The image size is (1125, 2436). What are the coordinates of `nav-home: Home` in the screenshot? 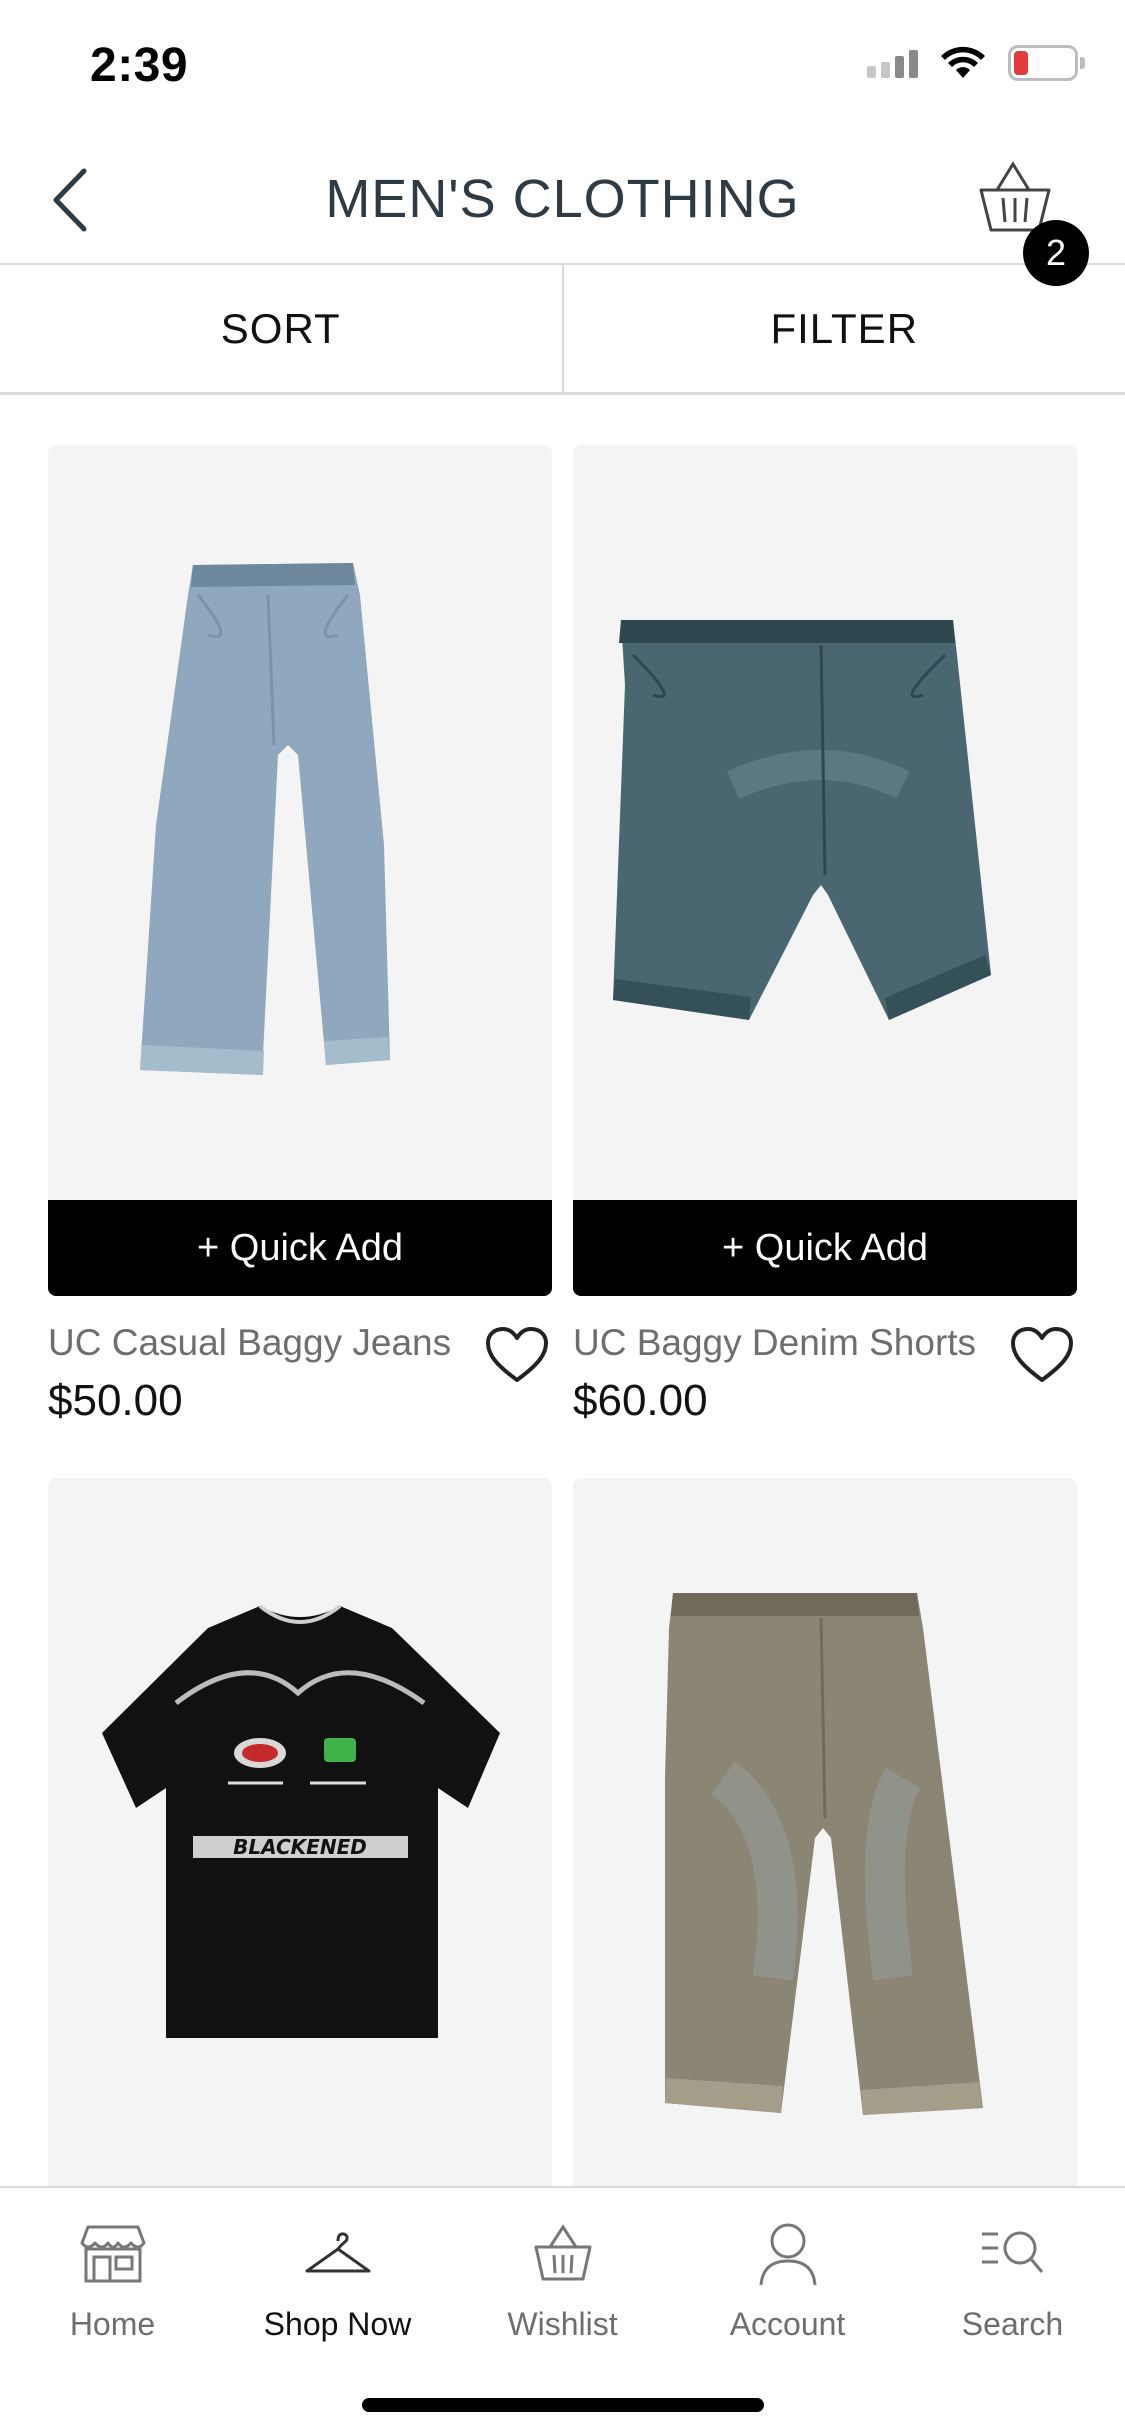 It's located at (112, 2312).